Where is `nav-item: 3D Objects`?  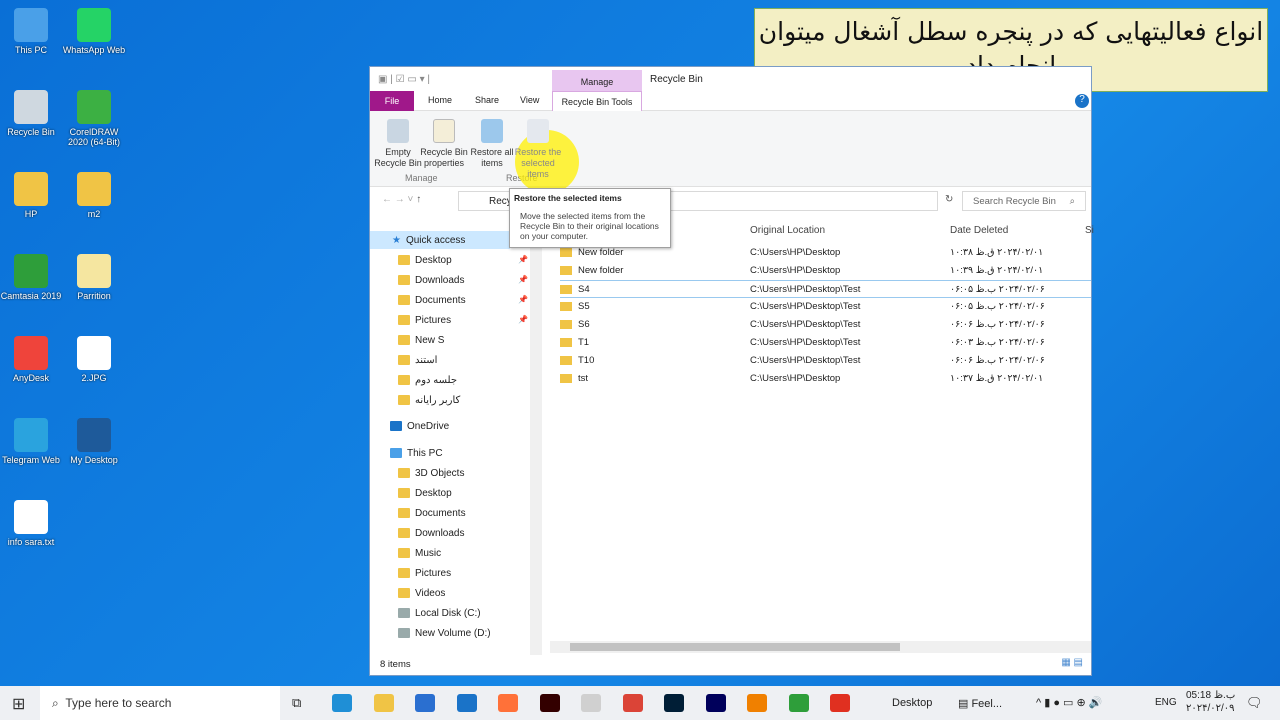
nav-item: 3D Objects is located at coordinates (431, 473).